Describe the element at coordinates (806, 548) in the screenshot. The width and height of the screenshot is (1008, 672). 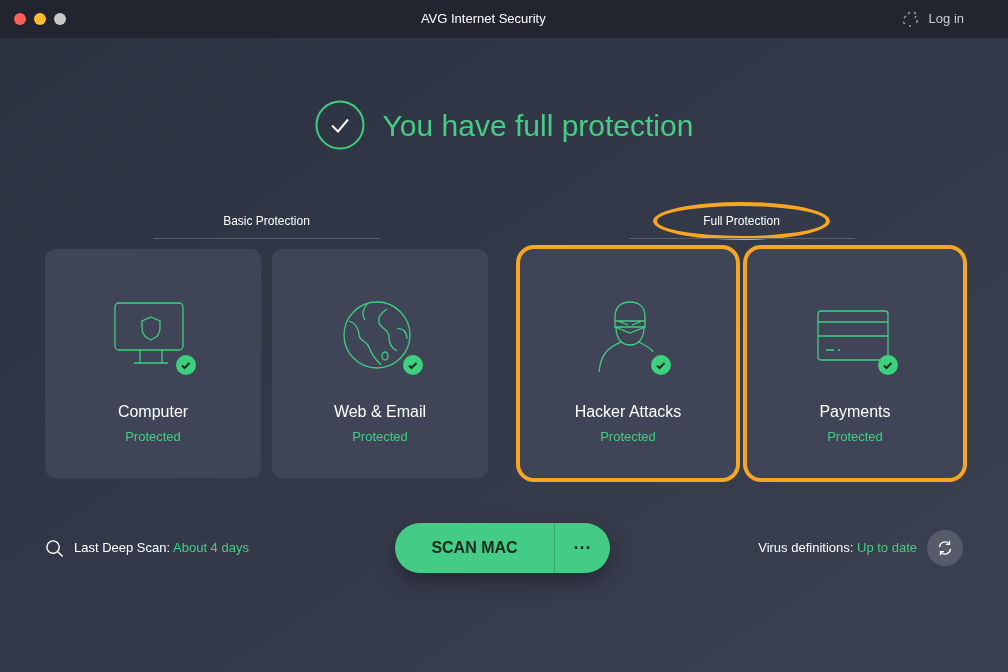
I see `definitions-label: Virus definitions:` at that location.